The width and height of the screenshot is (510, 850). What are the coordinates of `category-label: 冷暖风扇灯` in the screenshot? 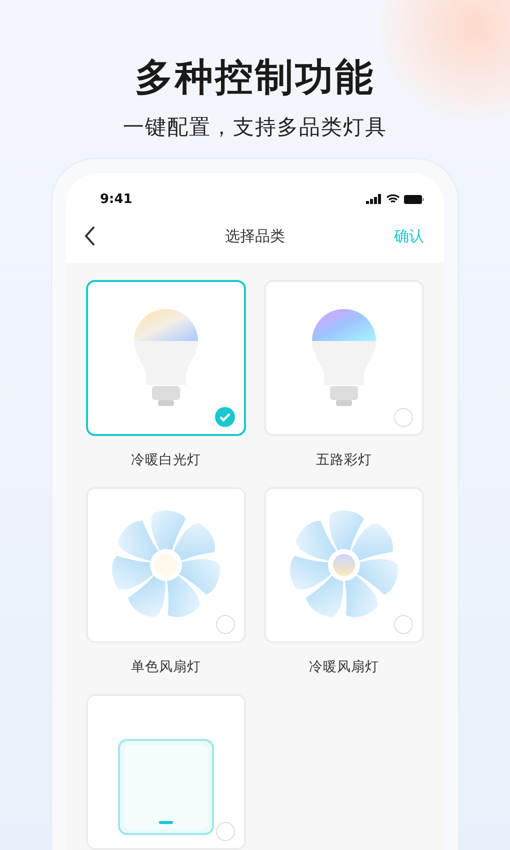 It's located at (344, 667).